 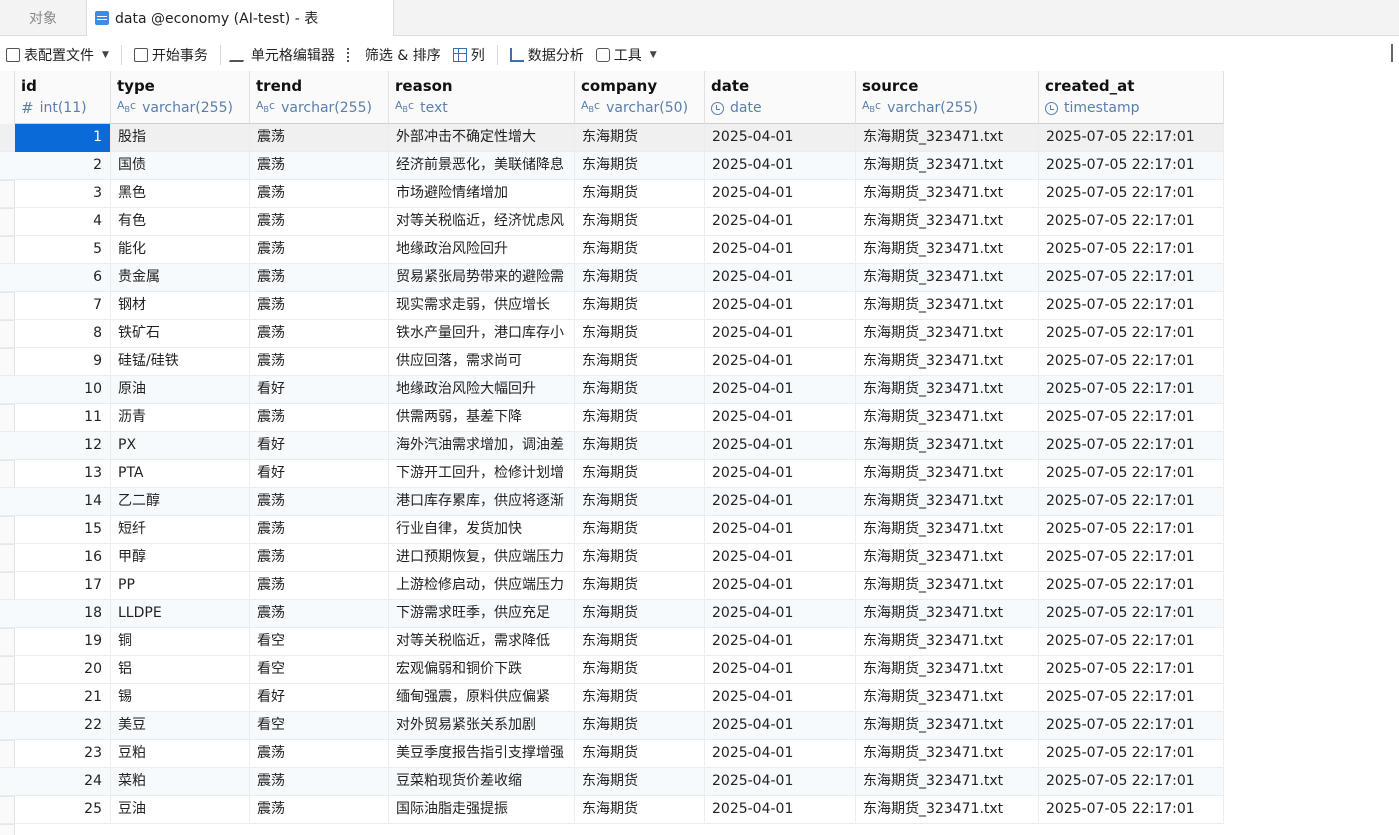 What do you see at coordinates (63, 642) in the screenshot?
I see `cell-id: 19` at bounding box center [63, 642].